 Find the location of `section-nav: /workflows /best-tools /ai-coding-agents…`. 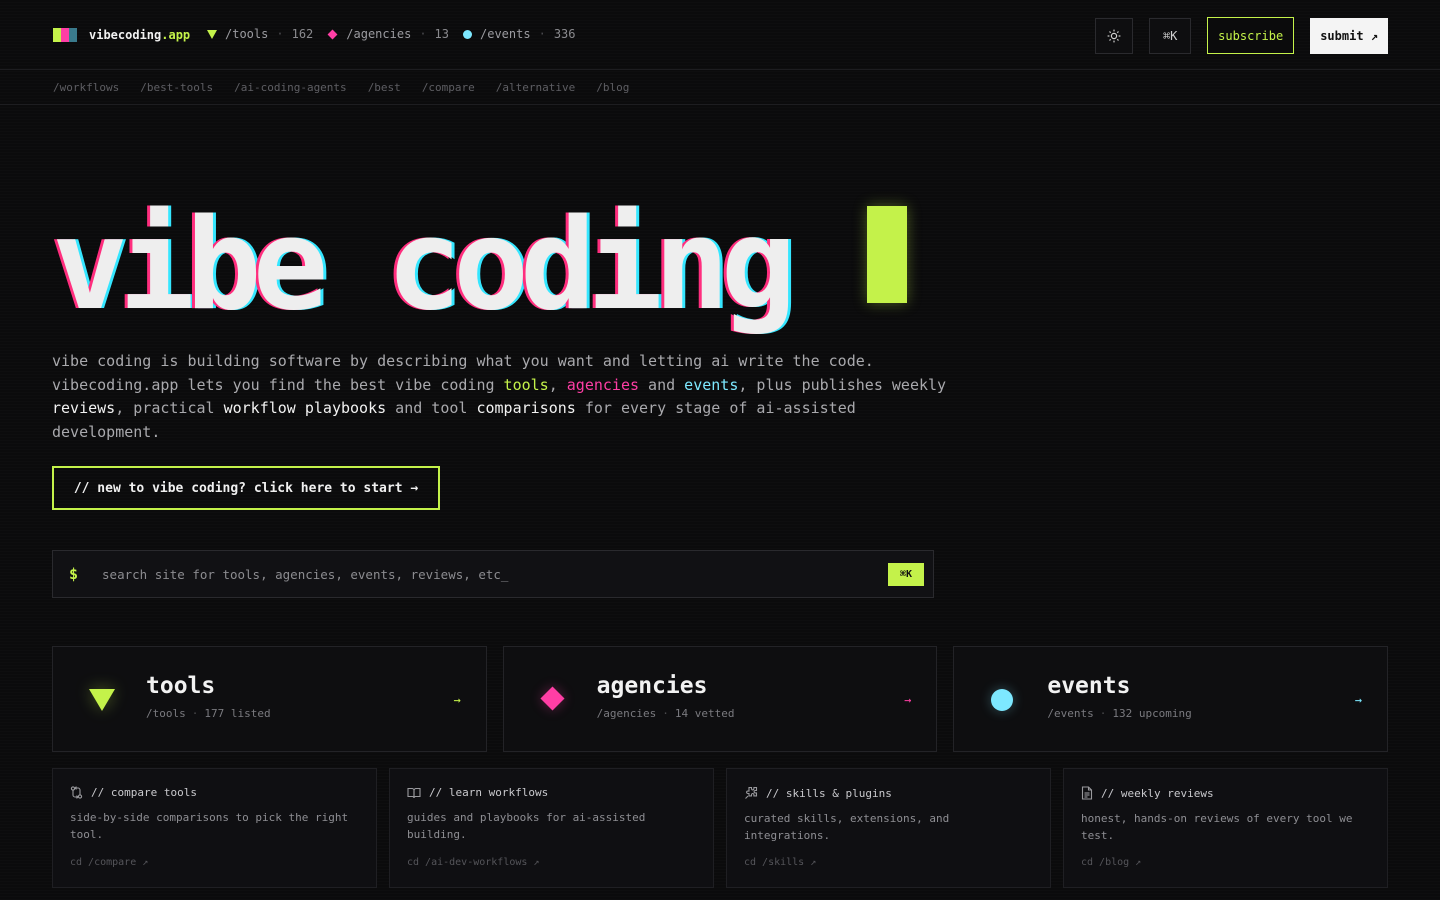

section-nav: /workflows /best-tools /ai-coding-agents… is located at coordinates (720, 87).